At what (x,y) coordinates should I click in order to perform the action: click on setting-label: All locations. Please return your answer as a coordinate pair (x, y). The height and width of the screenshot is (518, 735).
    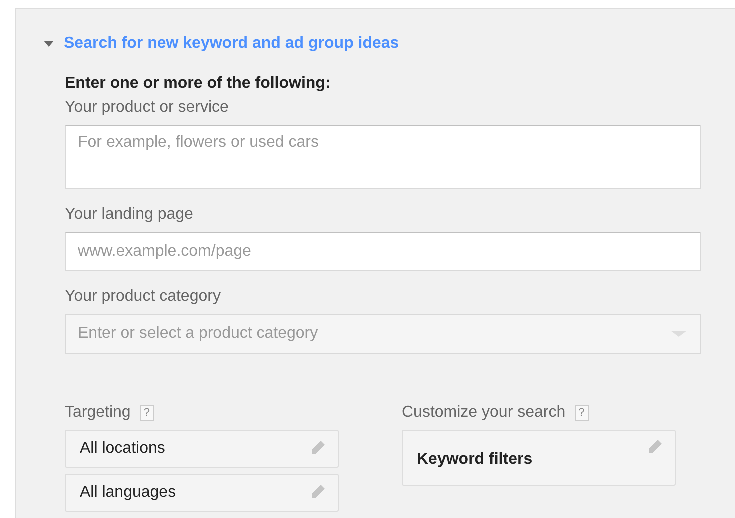
    Looking at the image, I should click on (123, 449).